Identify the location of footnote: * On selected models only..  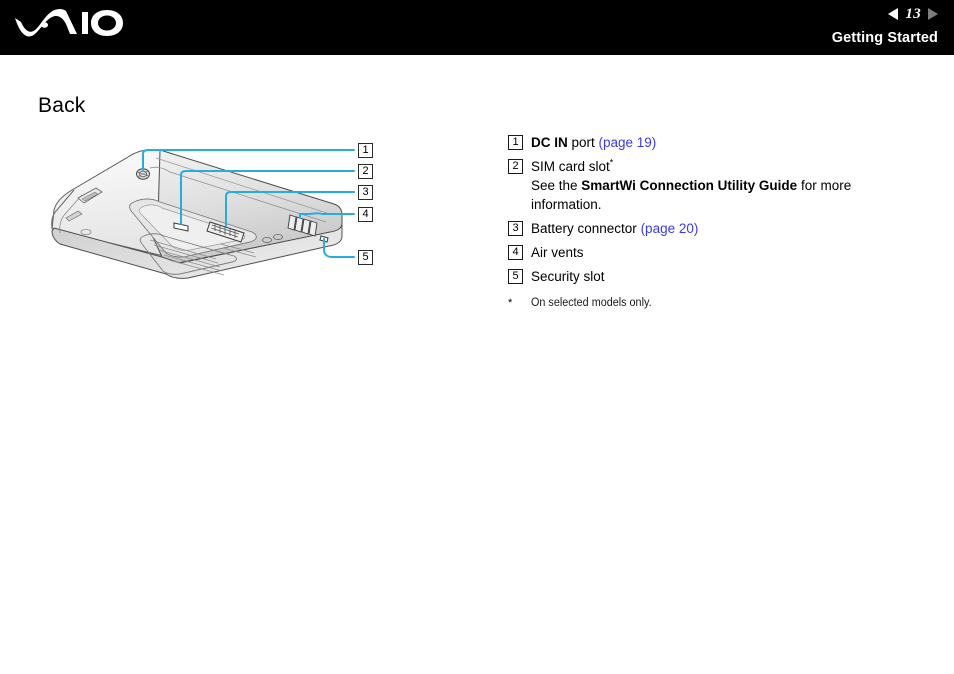
(708, 303).